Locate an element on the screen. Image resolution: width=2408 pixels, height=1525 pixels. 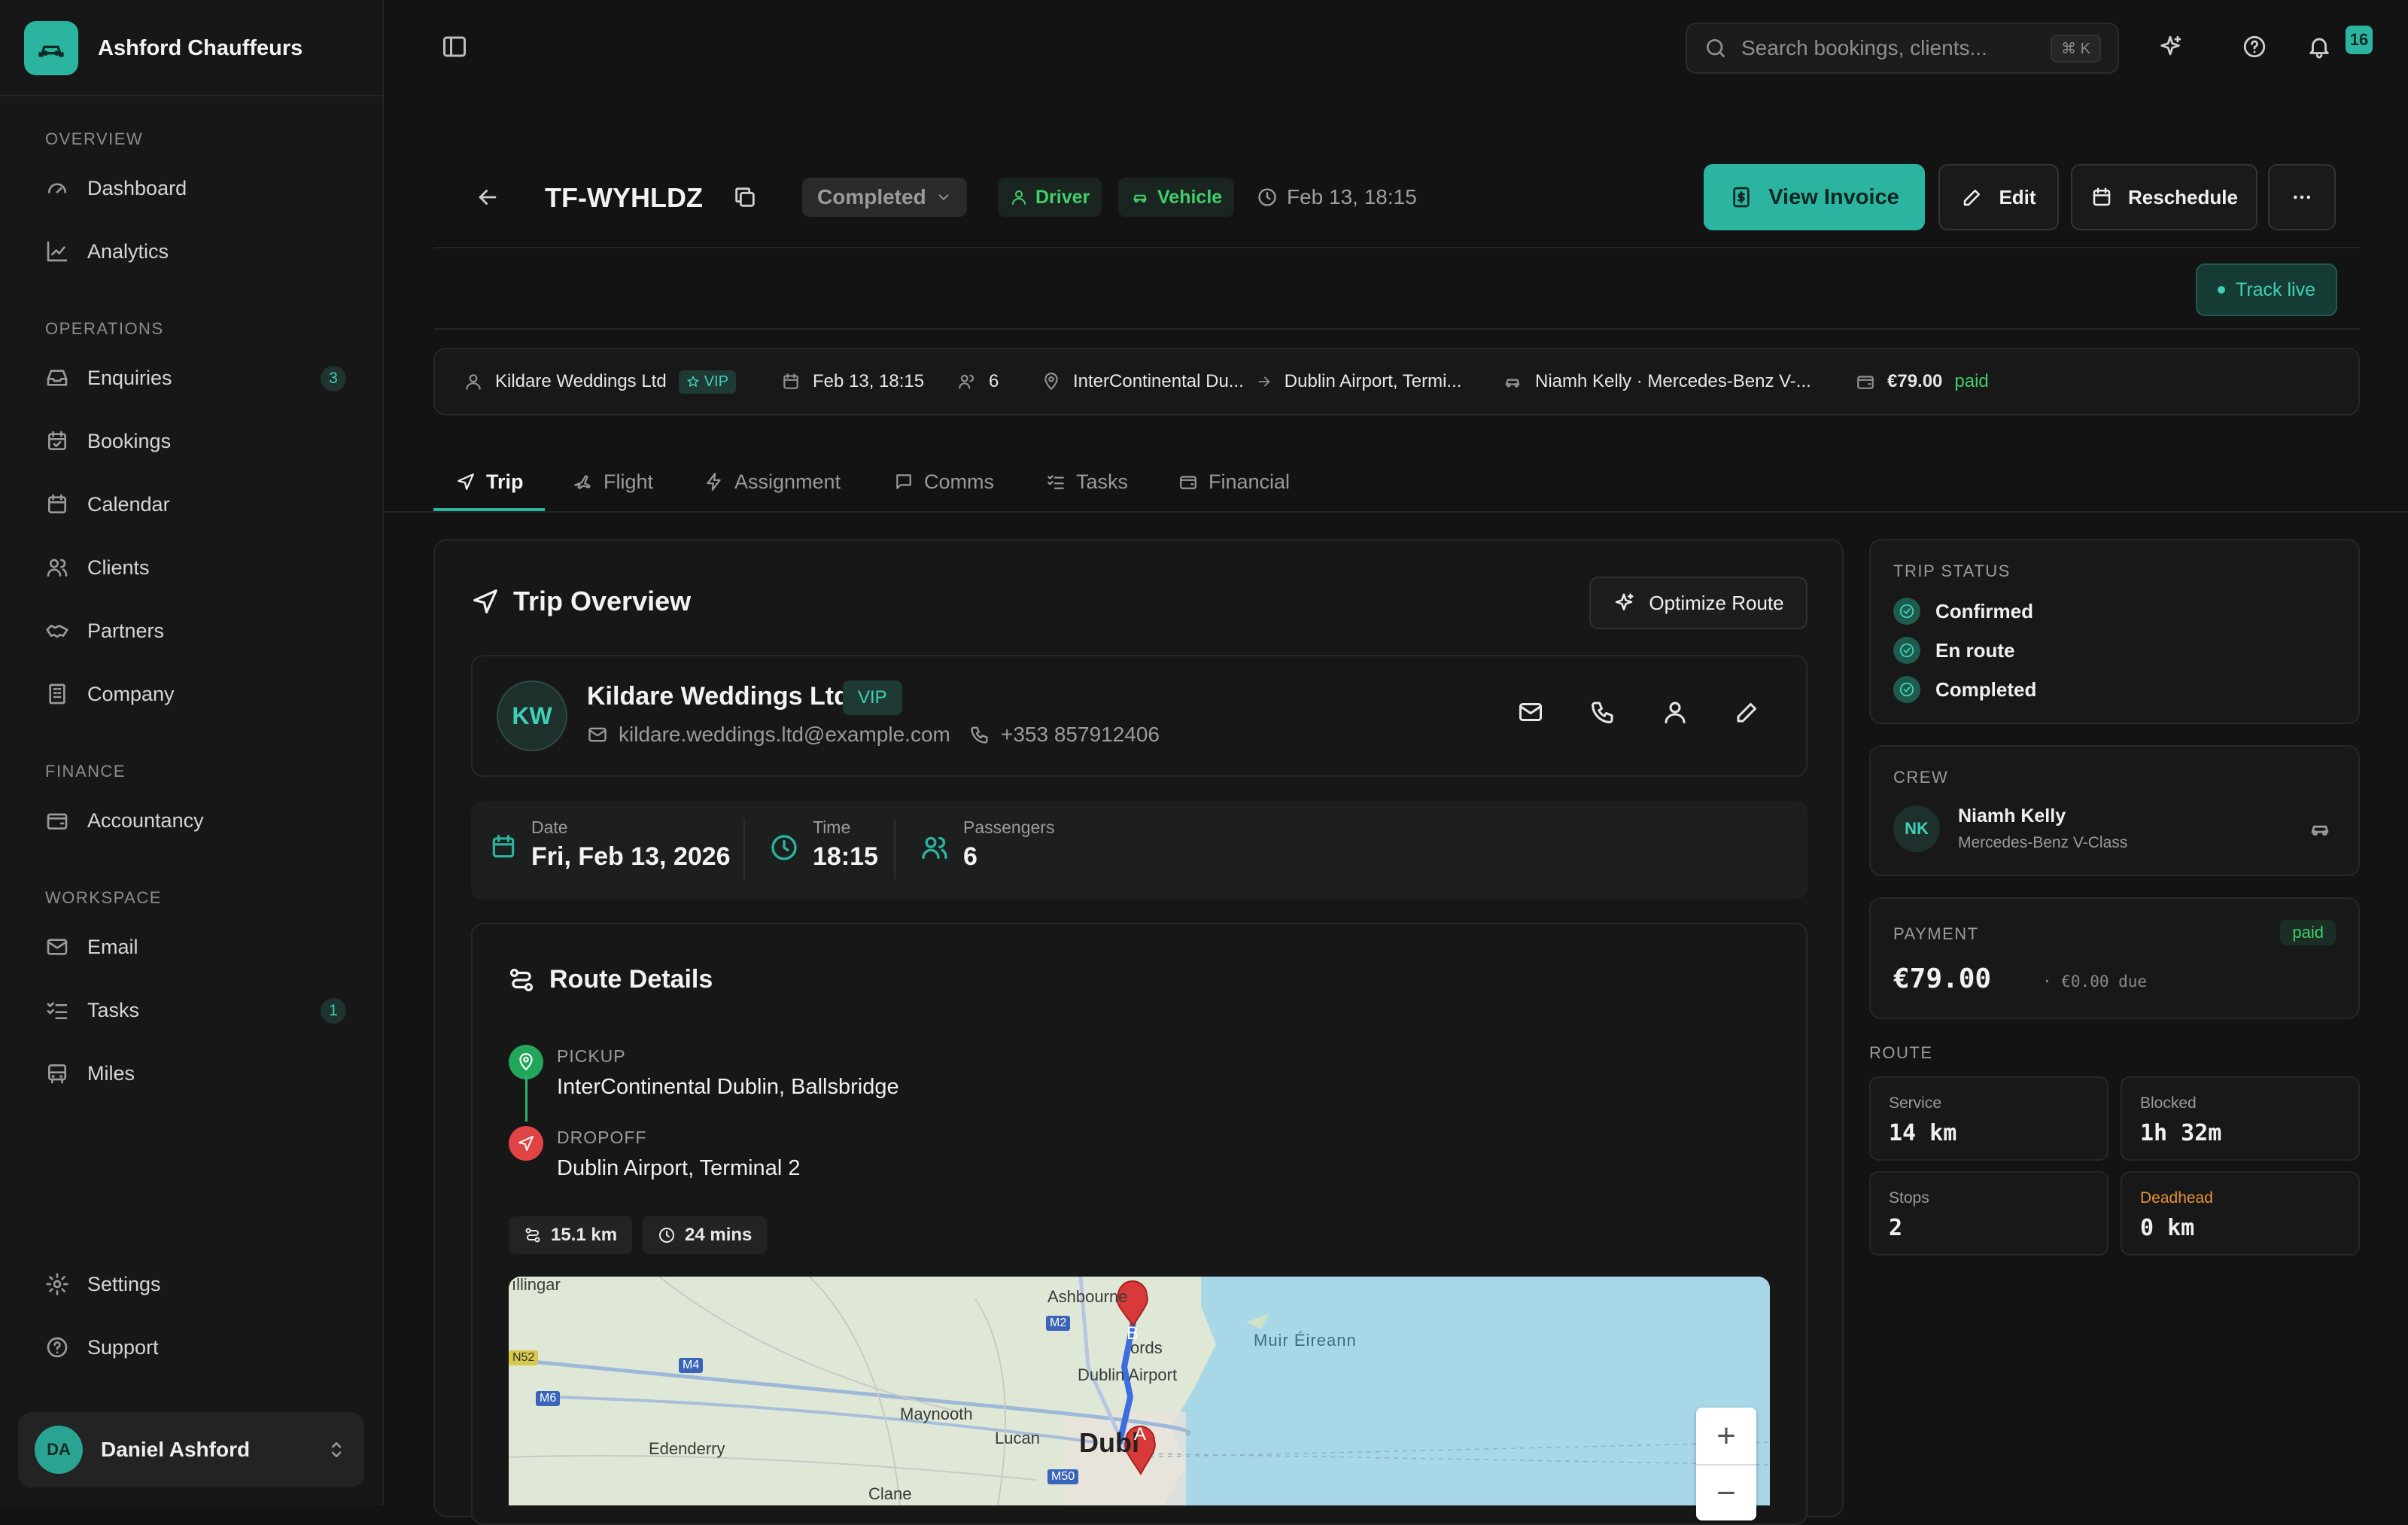
vip-label: VIP is located at coordinates (716, 381).